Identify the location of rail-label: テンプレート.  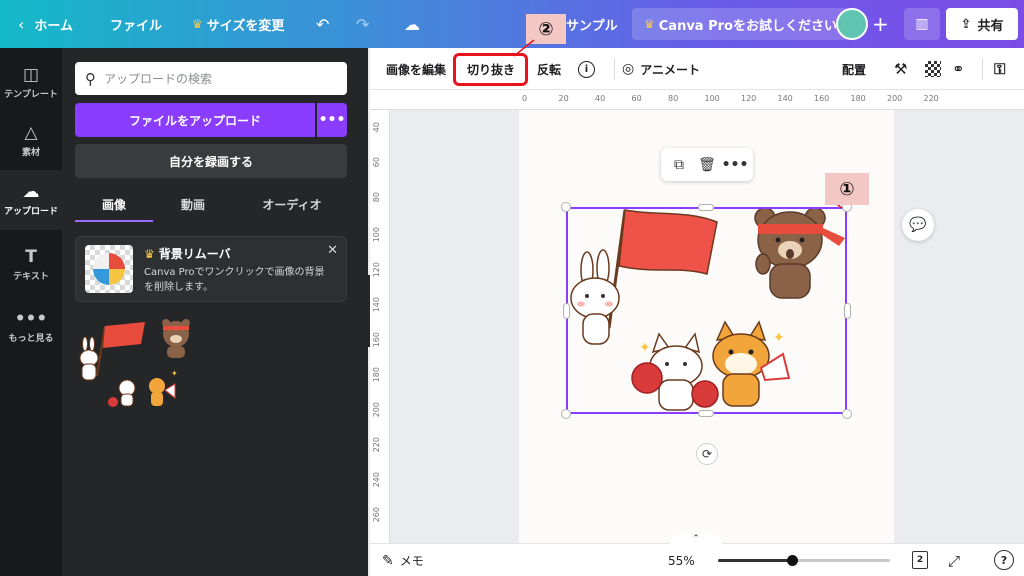
(31, 95).